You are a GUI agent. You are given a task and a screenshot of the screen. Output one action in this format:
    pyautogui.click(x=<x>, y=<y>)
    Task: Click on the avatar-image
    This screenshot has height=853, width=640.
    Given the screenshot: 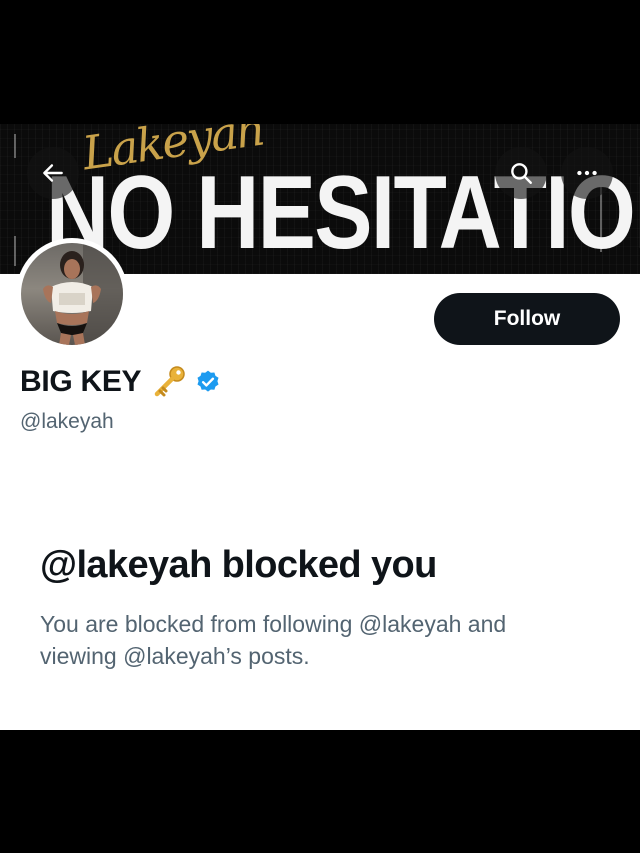 What is the action you would take?
    pyautogui.click(x=72, y=294)
    